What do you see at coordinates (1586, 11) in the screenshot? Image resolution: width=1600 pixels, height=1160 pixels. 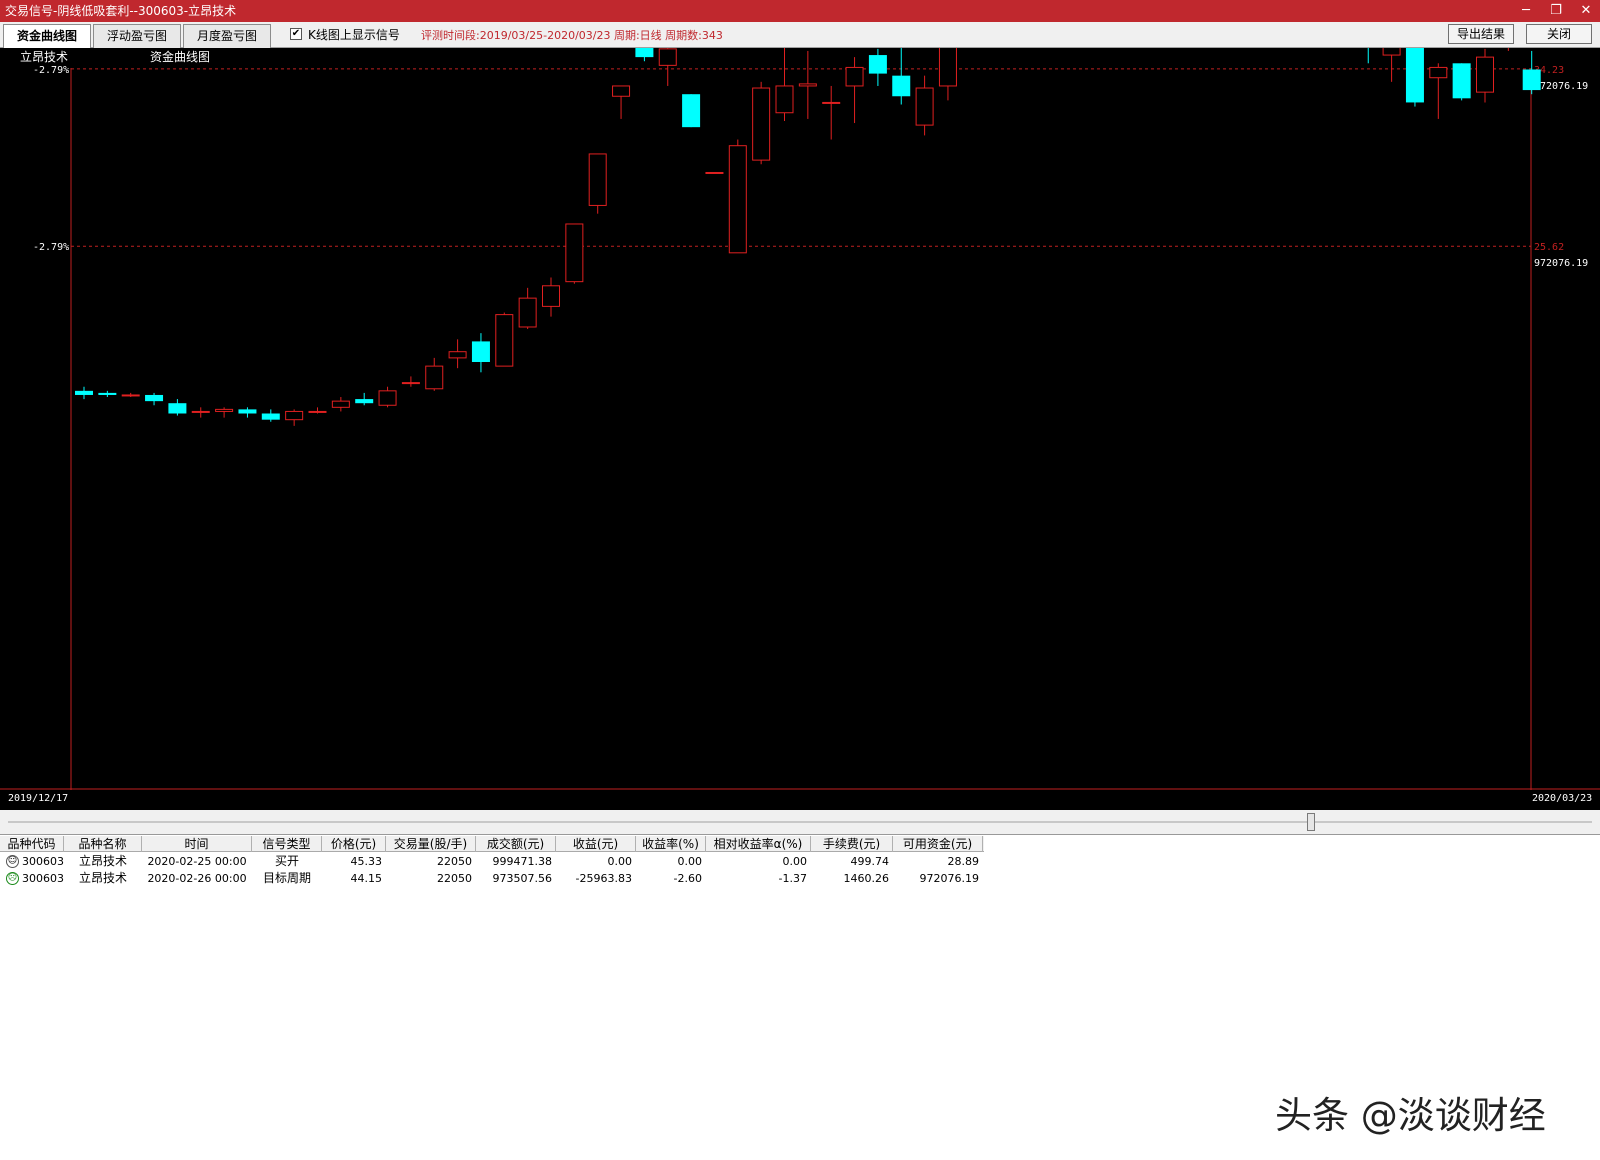 I see `close-icon: ✕` at bounding box center [1586, 11].